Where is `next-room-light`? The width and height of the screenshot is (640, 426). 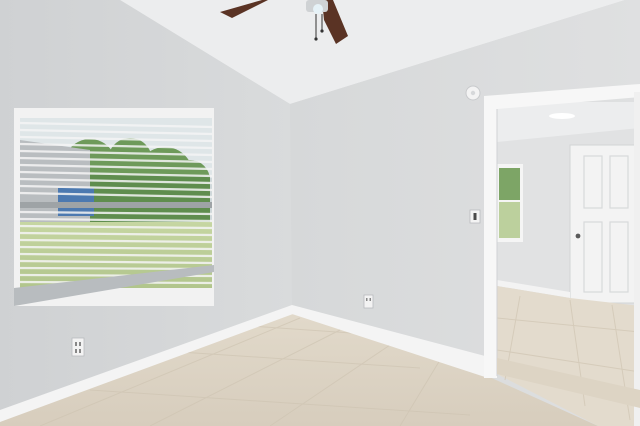 next-room-light is located at coordinates (562, 116).